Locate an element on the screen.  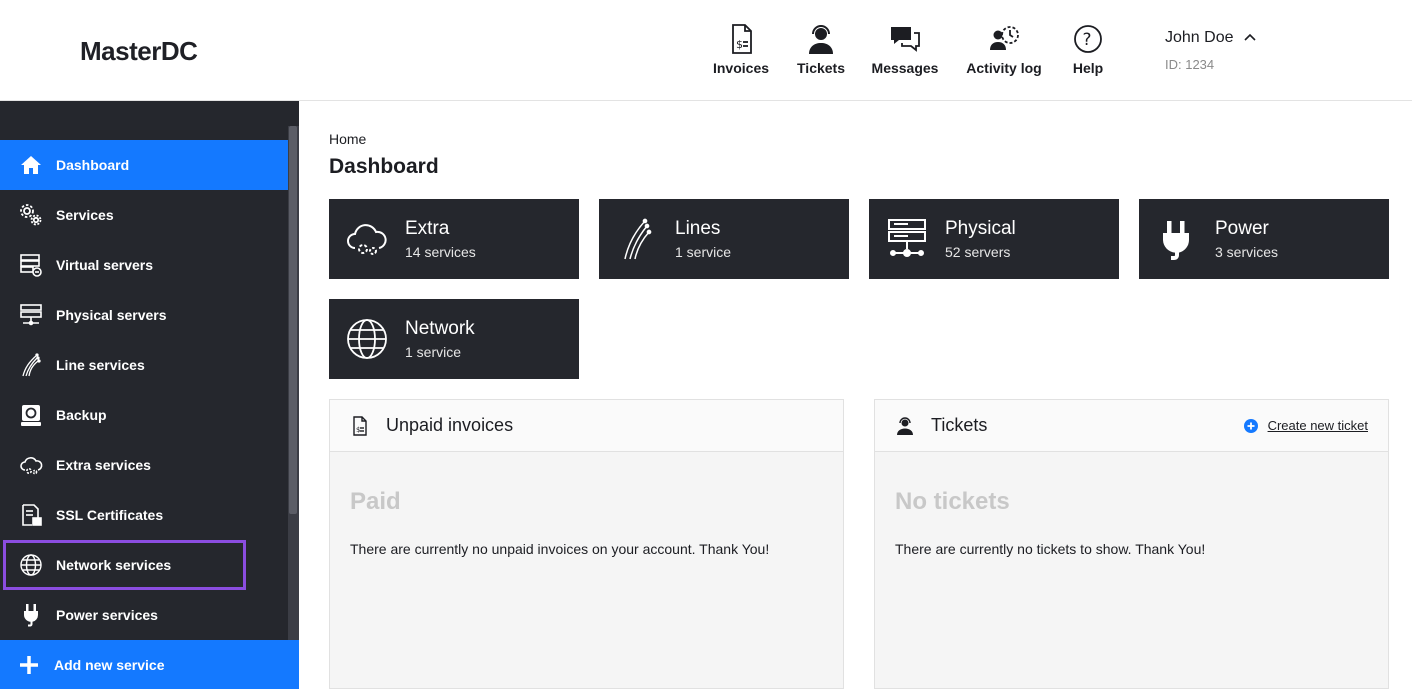
panel-header: $ Unpaid invoices is located at coordinates (586, 426).